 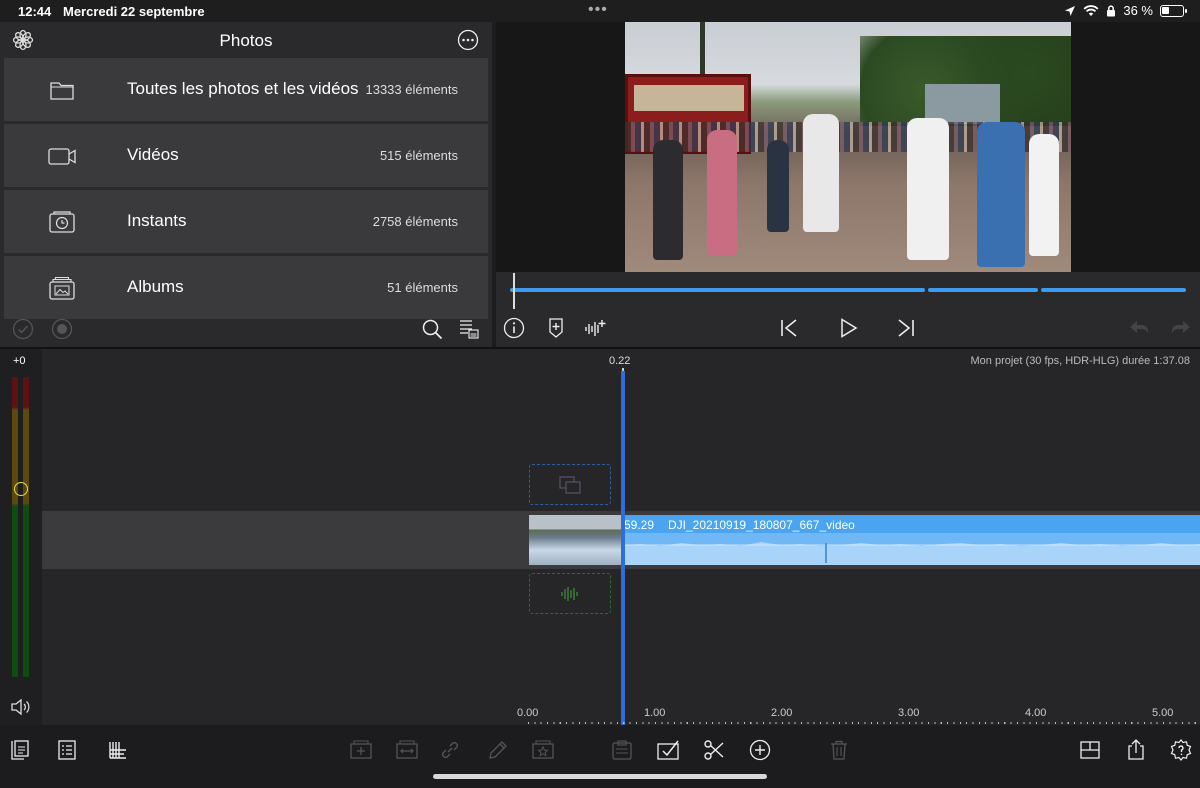 I want to click on play-icon, so click(x=848, y=328).